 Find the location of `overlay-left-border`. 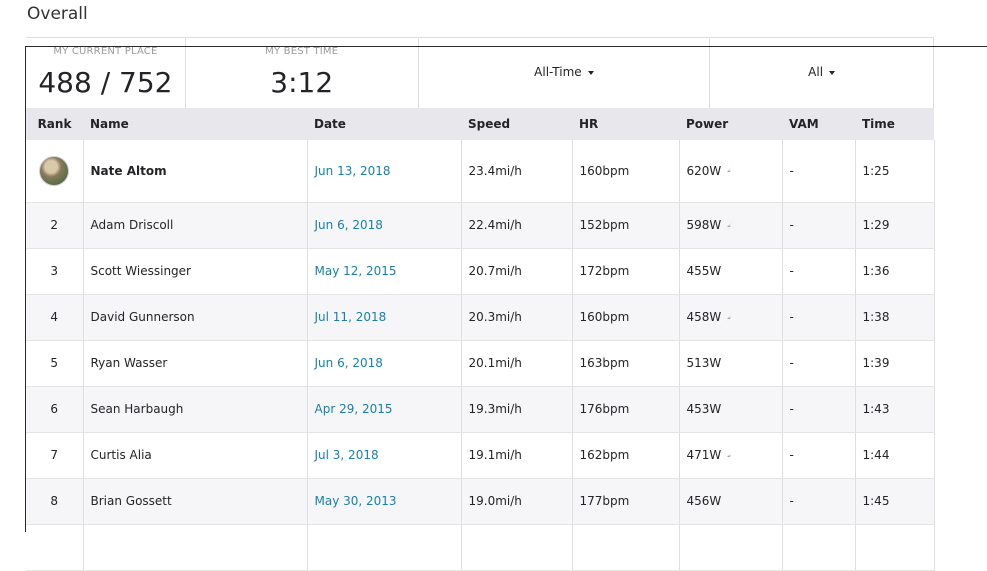

overlay-left-border is located at coordinates (25, 289).